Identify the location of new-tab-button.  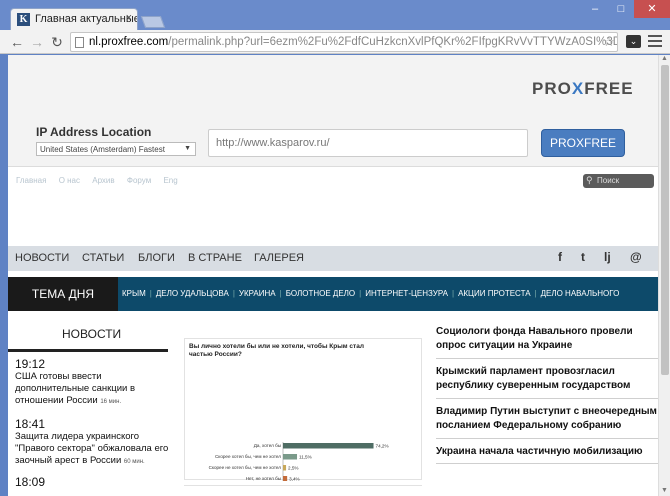
(153, 22).